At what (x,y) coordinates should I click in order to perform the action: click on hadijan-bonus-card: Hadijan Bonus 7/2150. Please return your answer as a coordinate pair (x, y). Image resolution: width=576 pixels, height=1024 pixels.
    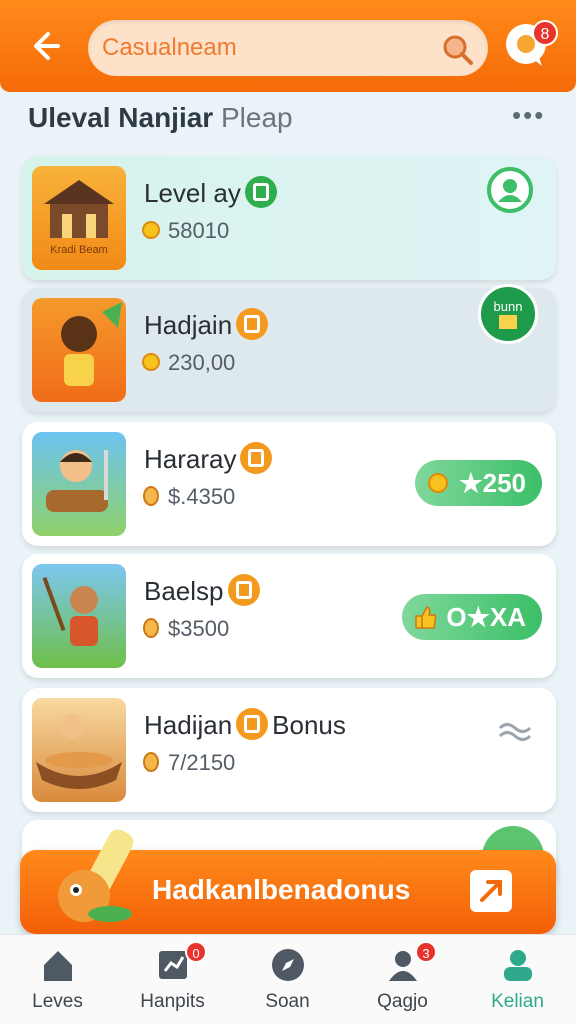
    Looking at the image, I should click on (289, 750).